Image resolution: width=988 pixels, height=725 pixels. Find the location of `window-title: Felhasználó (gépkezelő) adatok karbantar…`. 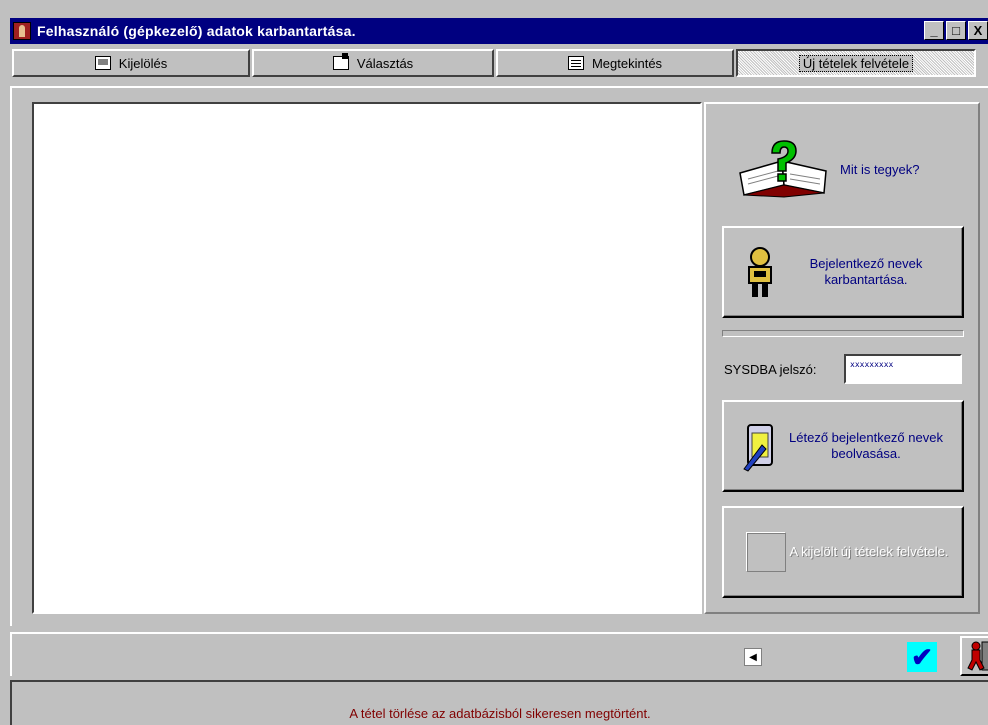

window-title: Felhasználó (gépkezelő) adatok karbantar… is located at coordinates (196, 31).